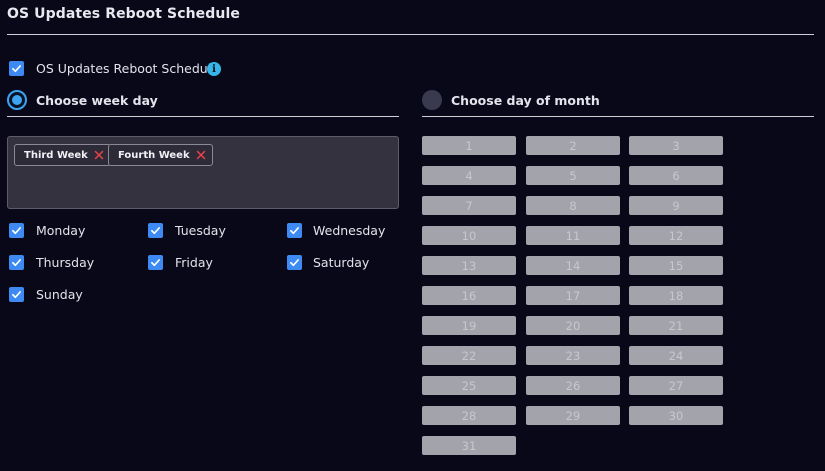 This screenshot has width=825, height=471. Describe the element at coordinates (203, 116) in the screenshot. I see `week-section-divider` at that location.